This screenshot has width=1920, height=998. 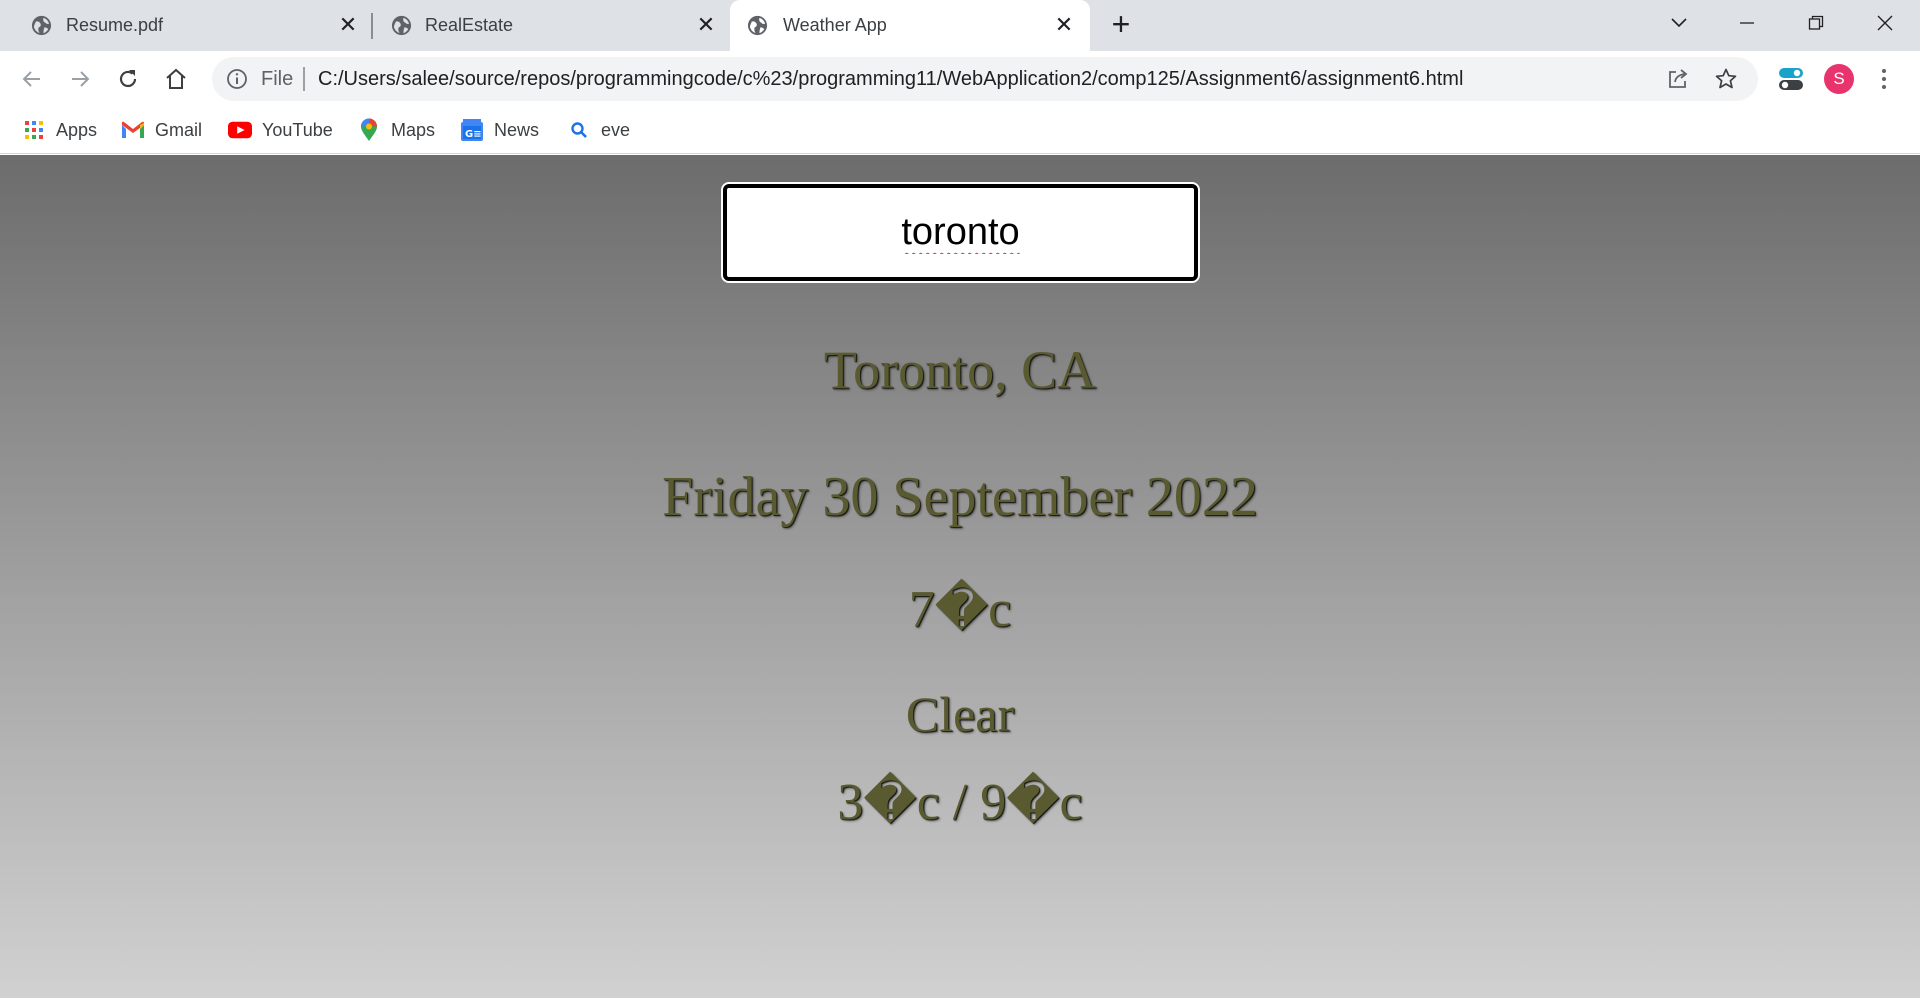 What do you see at coordinates (297, 129) in the screenshot?
I see `bookmark-label: YouTube` at bounding box center [297, 129].